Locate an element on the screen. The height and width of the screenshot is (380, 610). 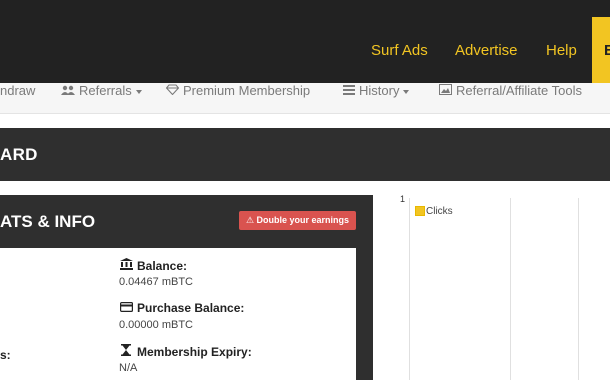
membership-expiry-label: Membership Expiry: is located at coordinates (185, 351).